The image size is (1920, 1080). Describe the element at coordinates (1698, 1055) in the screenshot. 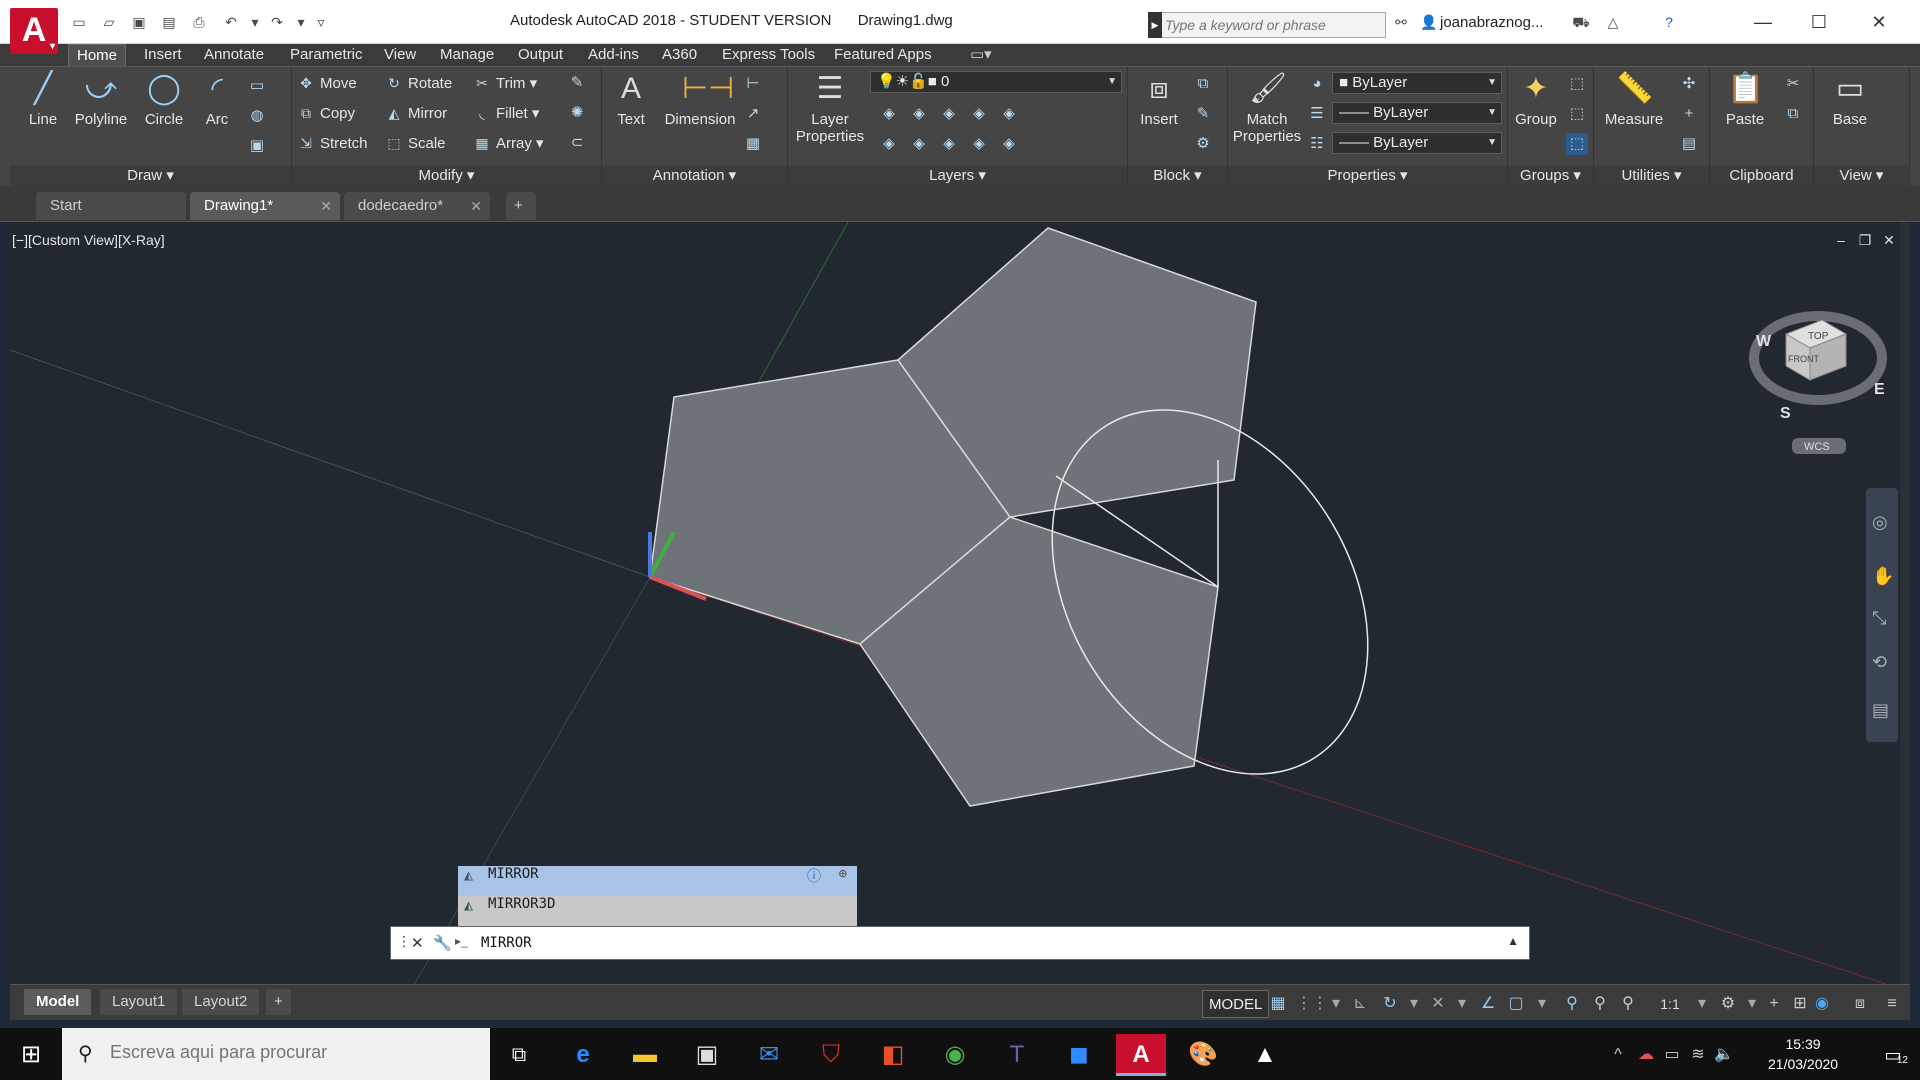

I see `wifi-icon: ≋` at that location.